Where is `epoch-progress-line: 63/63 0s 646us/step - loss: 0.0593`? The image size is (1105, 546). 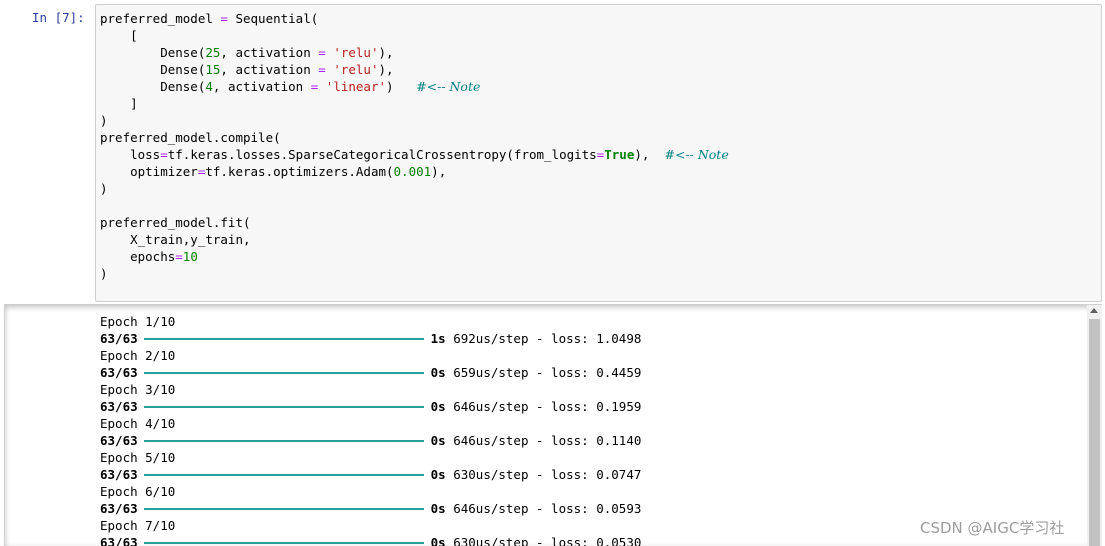
epoch-progress-line: 63/63 0s 646us/step - loss: 0.0593 is located at coordinates (370, 508).